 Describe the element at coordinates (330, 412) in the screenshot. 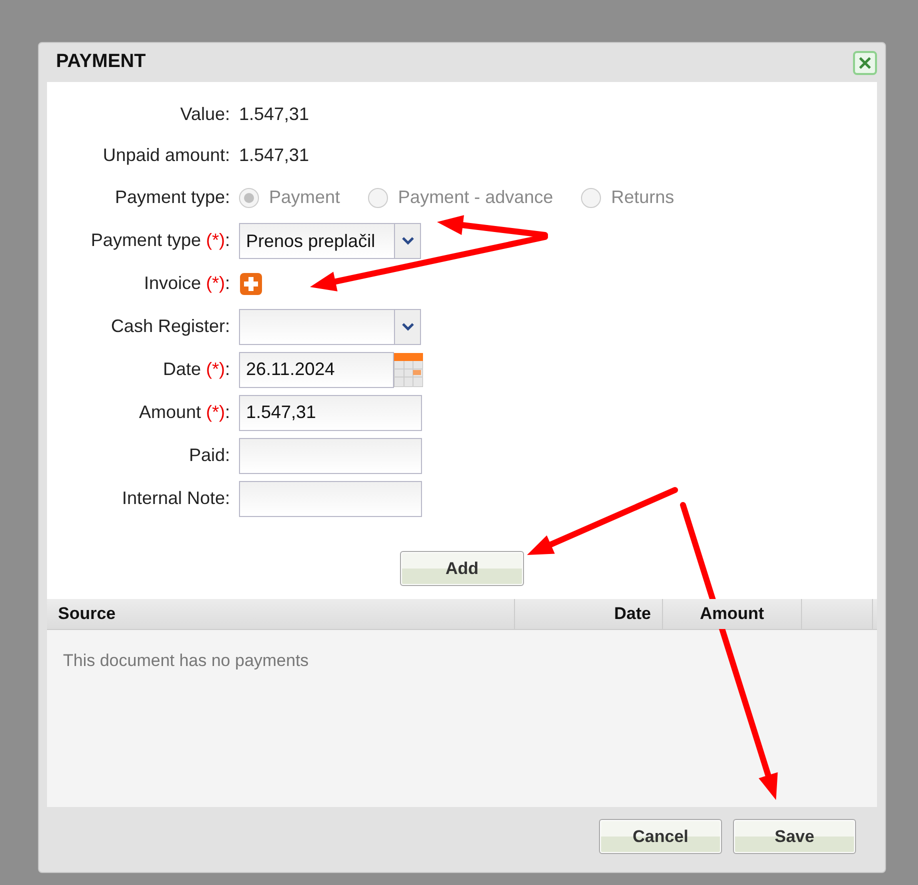

I see `text-field: 1.547,31` at that location.